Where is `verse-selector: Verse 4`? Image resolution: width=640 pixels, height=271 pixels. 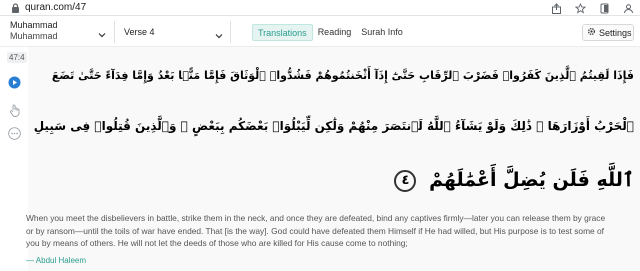 verse-selector: Verse 4 is located at coordinates (139, 32).